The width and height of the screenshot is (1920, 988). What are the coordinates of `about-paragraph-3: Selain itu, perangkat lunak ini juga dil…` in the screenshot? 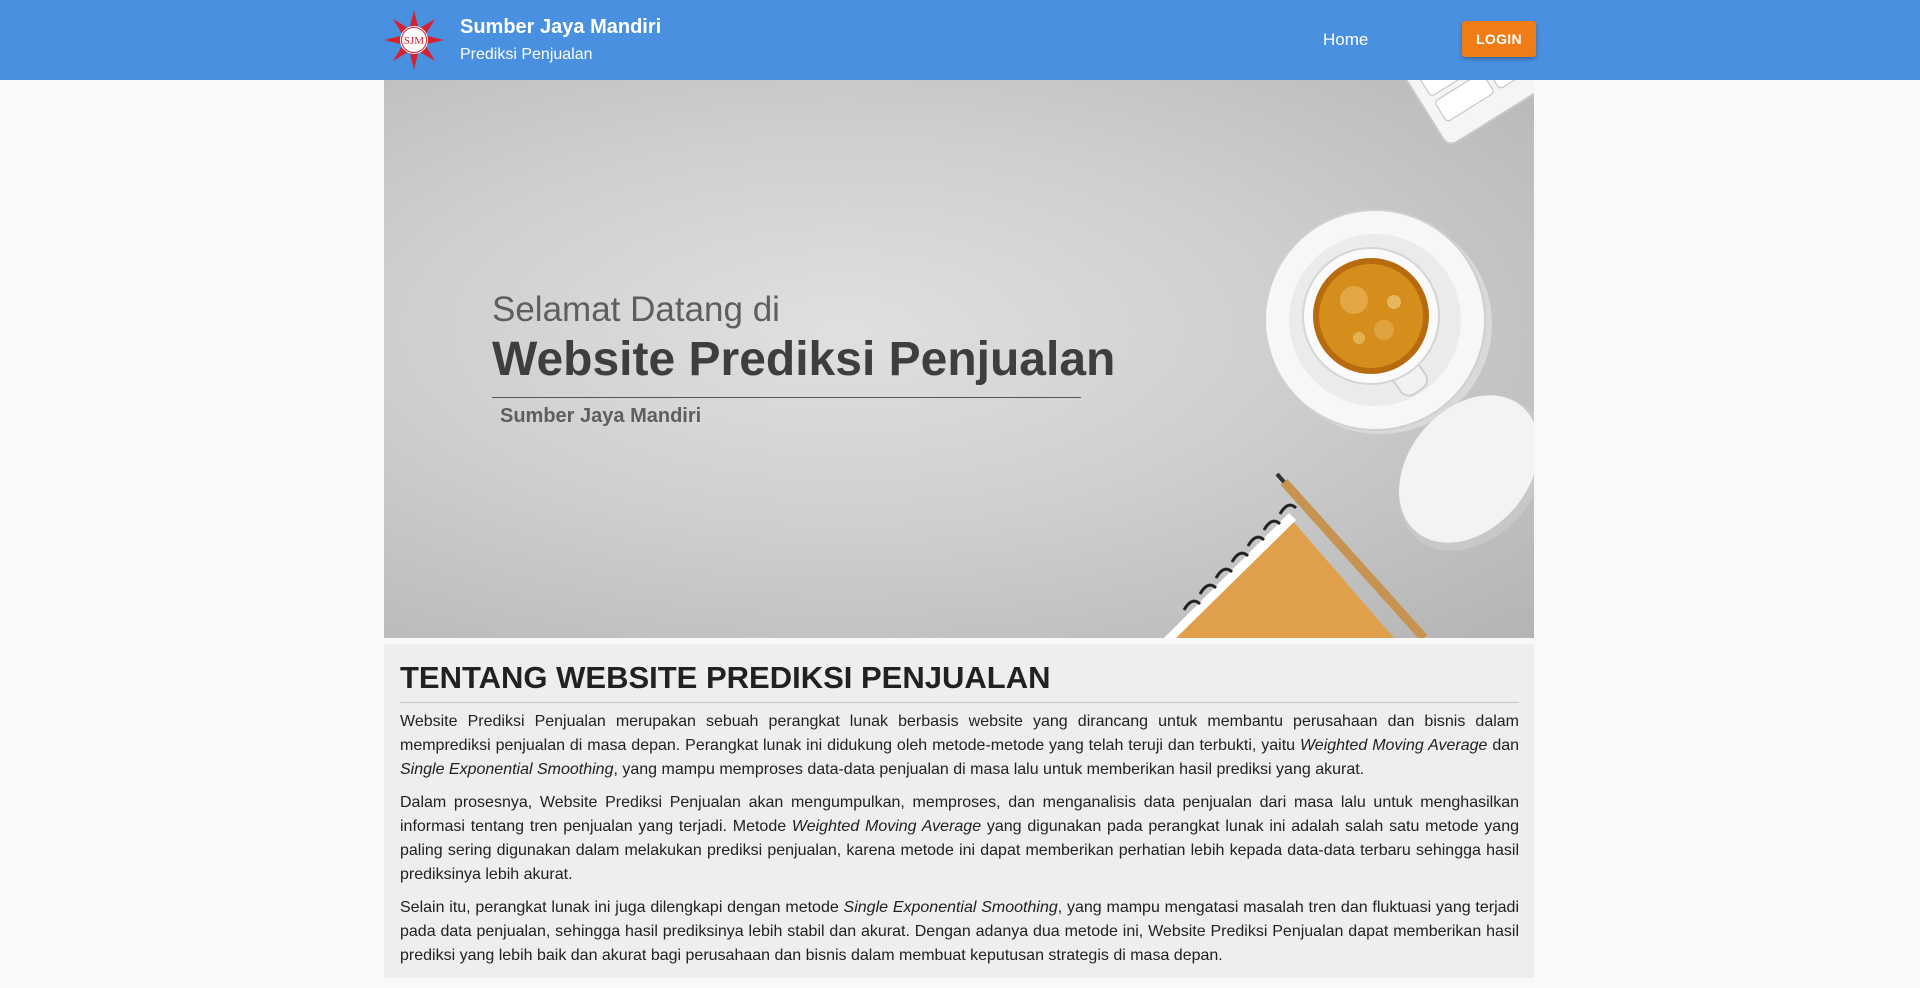 It's located at (959, 932).